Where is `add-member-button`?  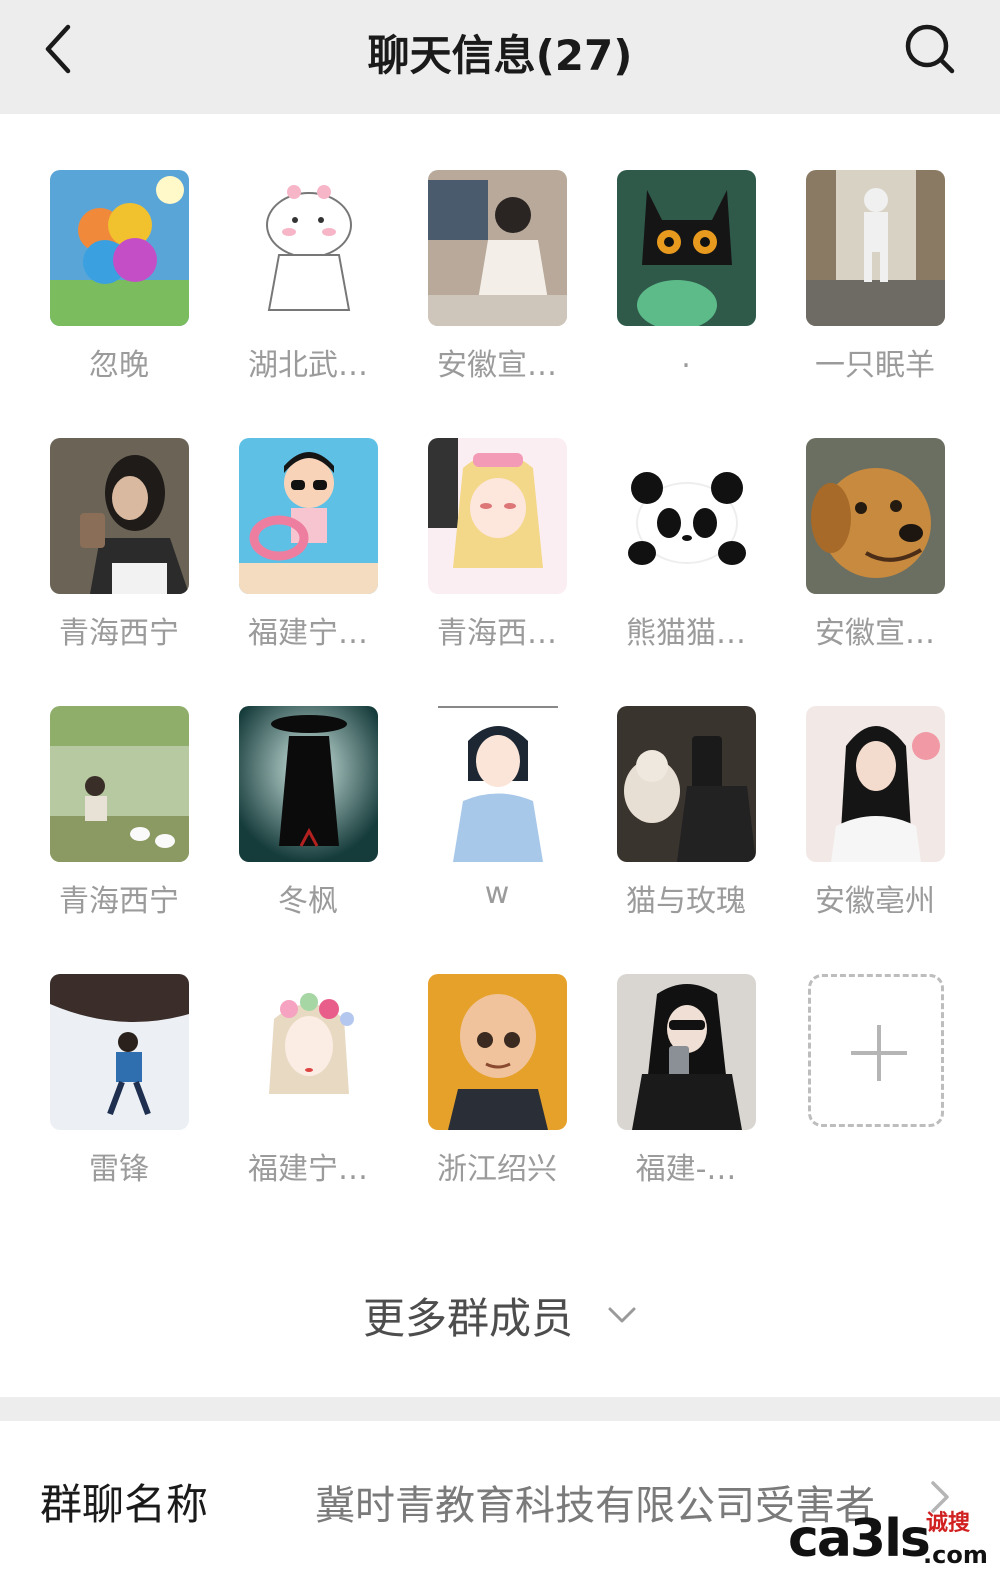 add-member-button is located at coordinates (876, 1050).